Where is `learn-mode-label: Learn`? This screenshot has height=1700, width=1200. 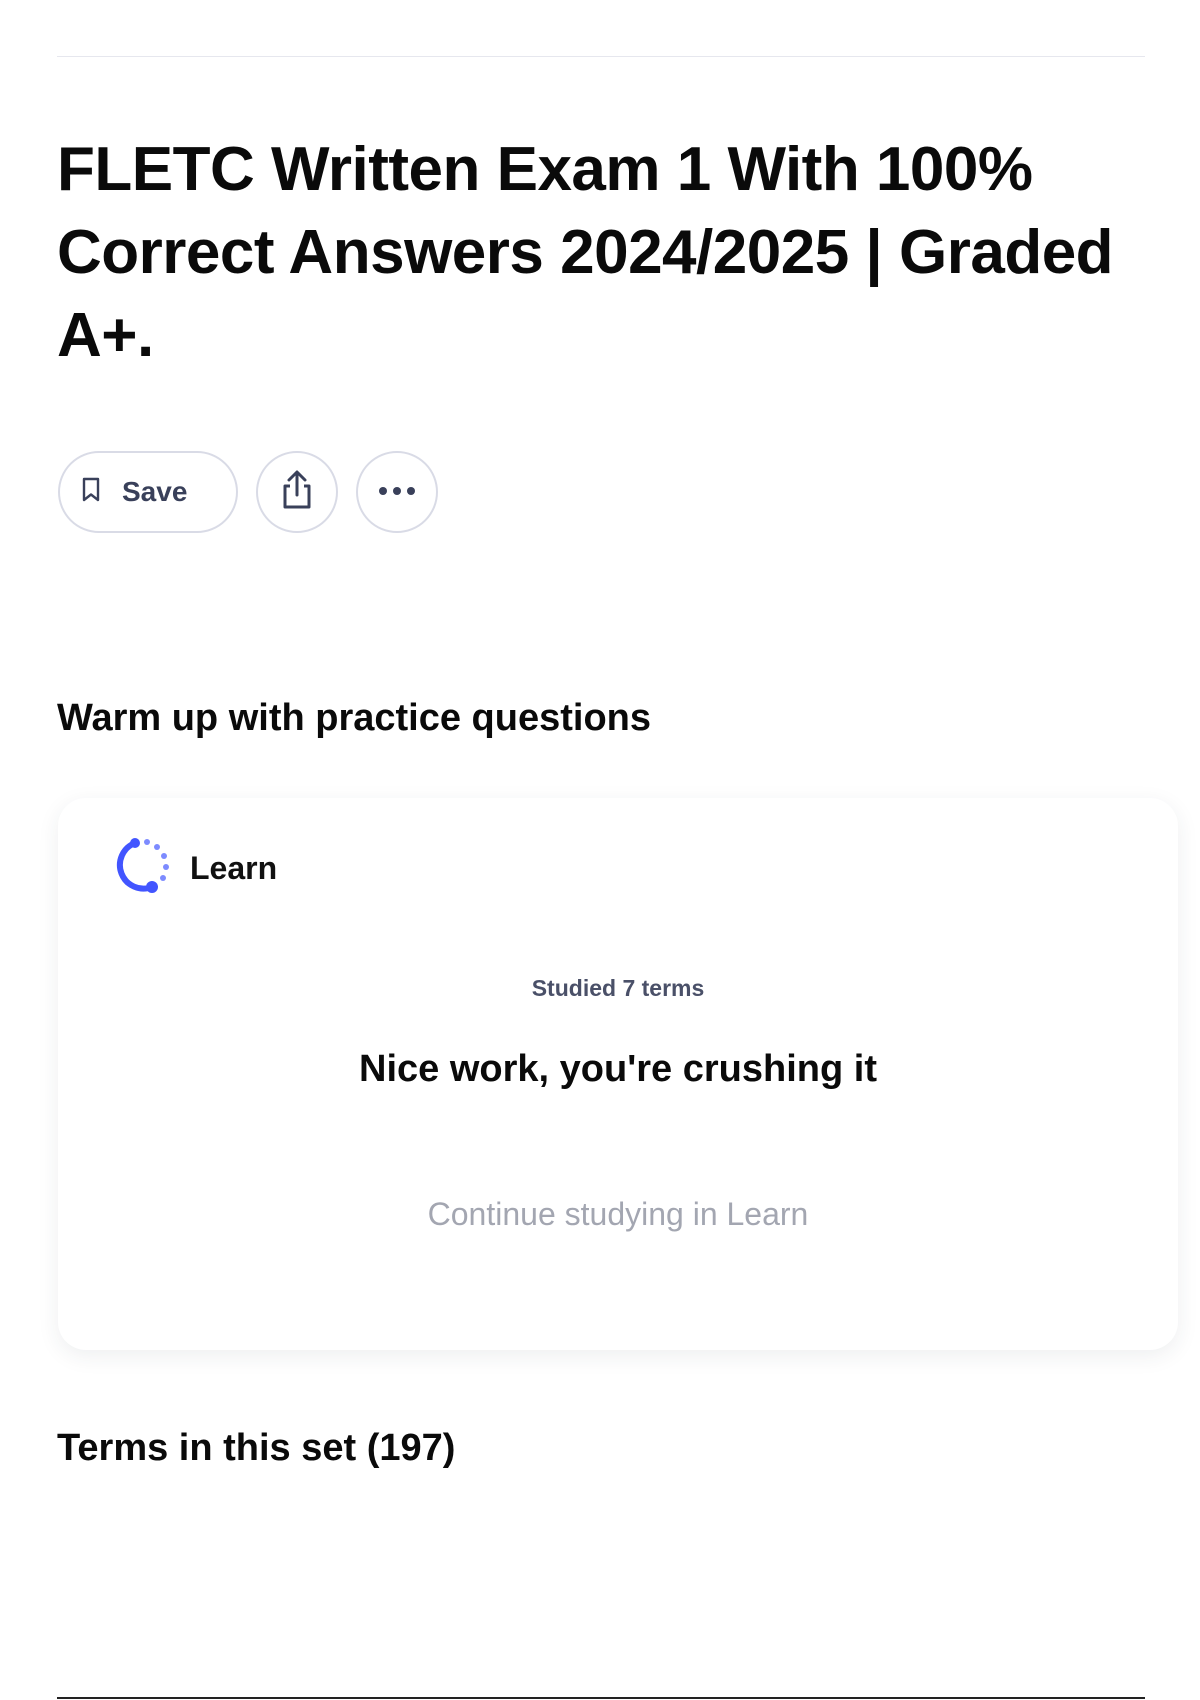
learn-mode-label: Learn is located at coordinates (234, 868).